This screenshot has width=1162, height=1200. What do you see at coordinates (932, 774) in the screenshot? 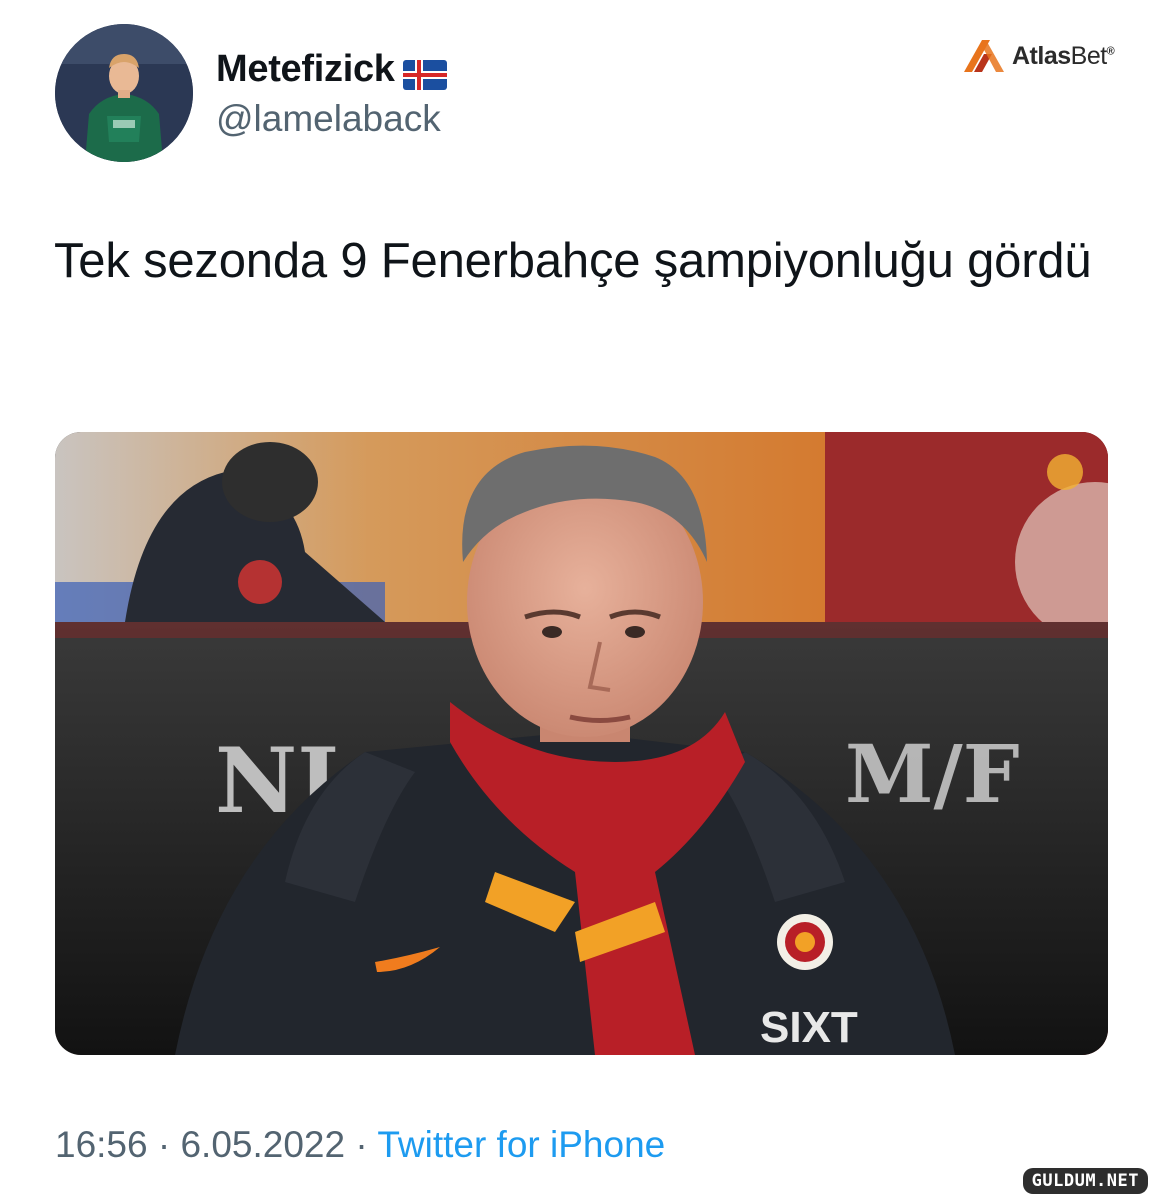
I see `svg-text: M/F` at bounding box center [932, 774].